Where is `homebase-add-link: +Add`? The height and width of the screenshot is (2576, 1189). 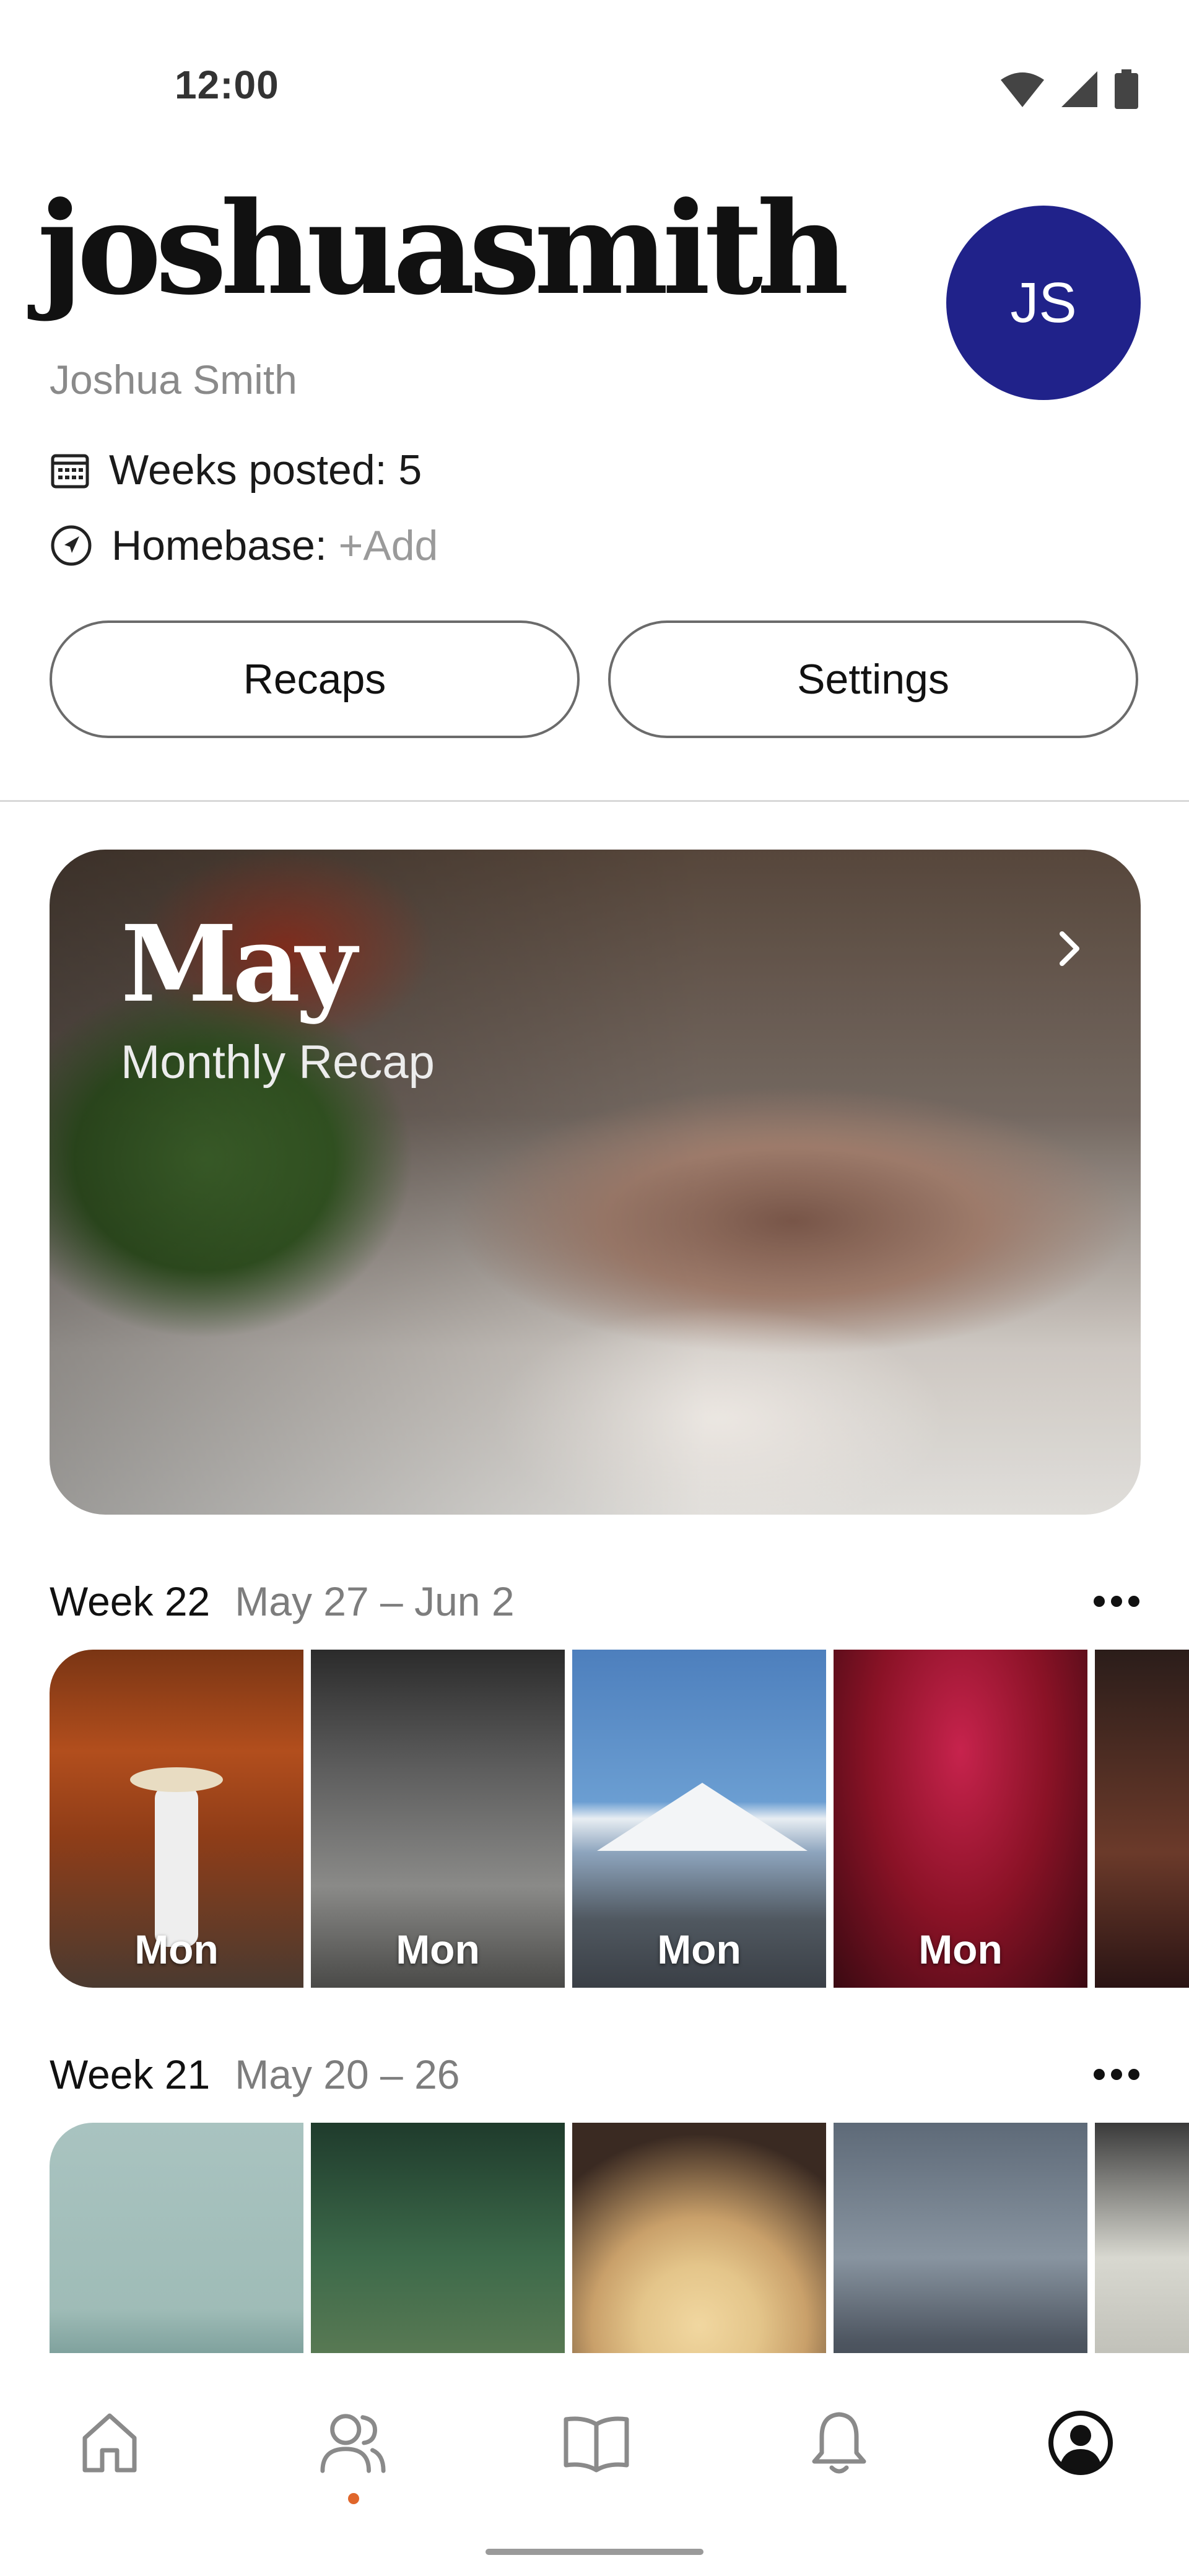 homebase-add-link: +Add is located at coordinates (388, 545).